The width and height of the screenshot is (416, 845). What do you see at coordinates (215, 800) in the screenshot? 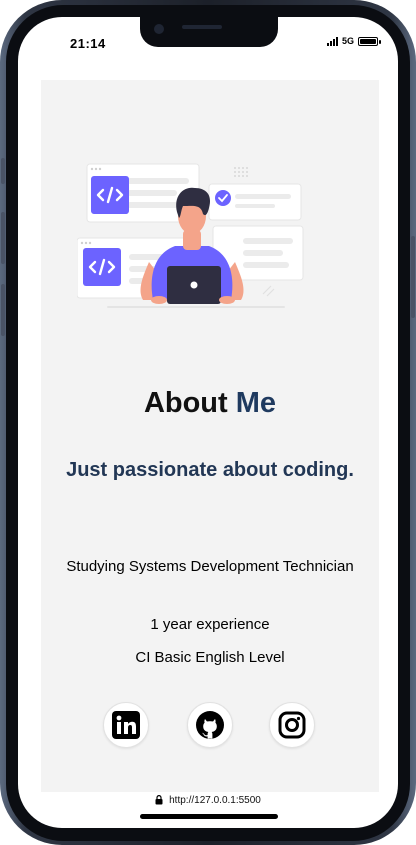
I see `url-text: http://127.0.0.1:5500` at bounding box center [215, 800].